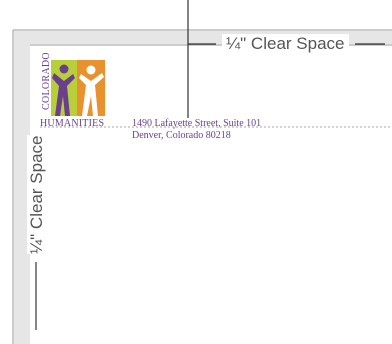 The image size is (392, 344). Describe the element at coordinates (181, 135) in the screenshot. I see `address-line-2: Denver, Colorado 80218` at that location.